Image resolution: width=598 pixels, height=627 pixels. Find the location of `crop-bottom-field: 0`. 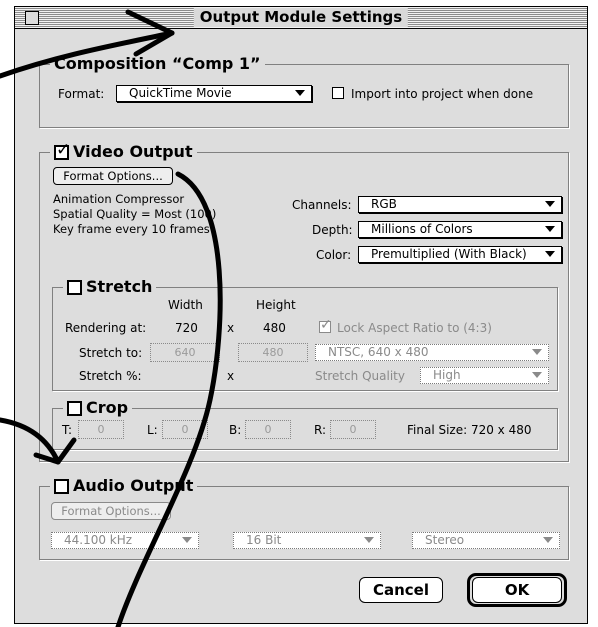

crop-bottom-field: 0 is located at coordinates (268, 429).